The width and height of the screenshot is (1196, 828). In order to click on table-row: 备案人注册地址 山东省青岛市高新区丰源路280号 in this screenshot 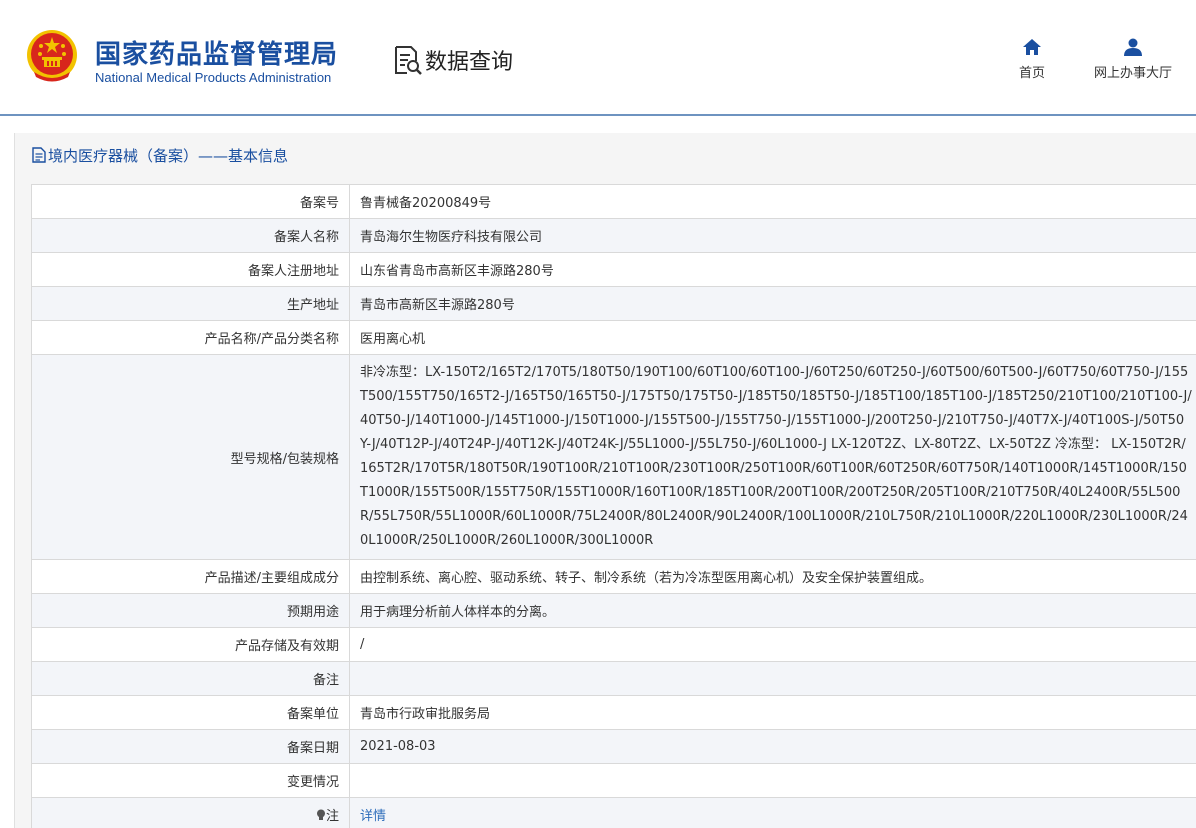, I will do `click(613, 269)`.